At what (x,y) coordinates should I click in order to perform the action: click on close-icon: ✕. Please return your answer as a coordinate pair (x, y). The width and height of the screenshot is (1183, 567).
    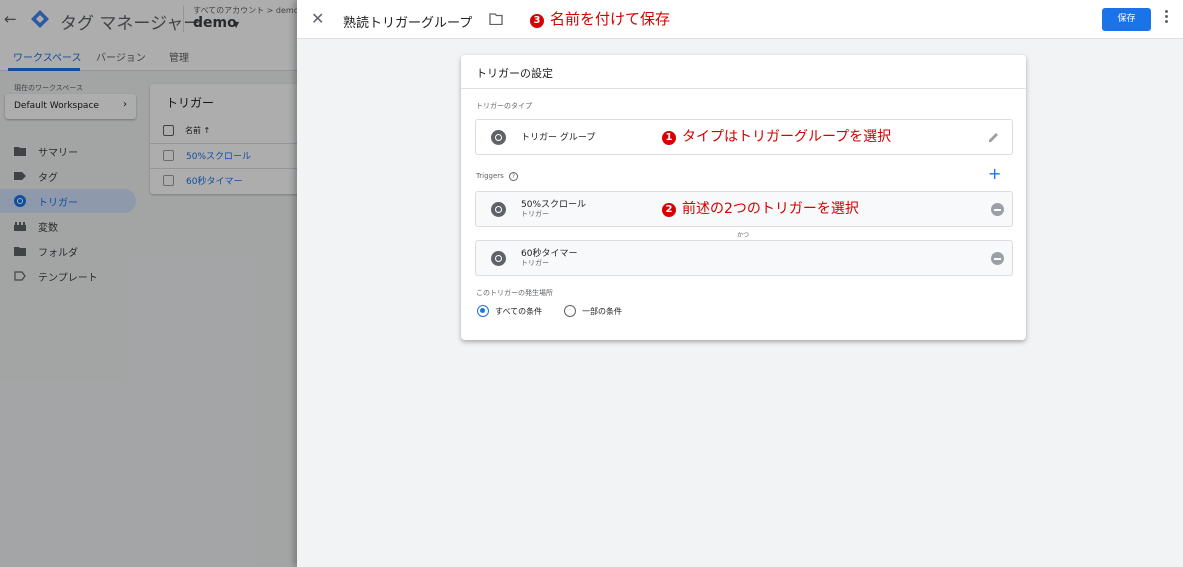
    Looking at the image, I should click on (317, 19).